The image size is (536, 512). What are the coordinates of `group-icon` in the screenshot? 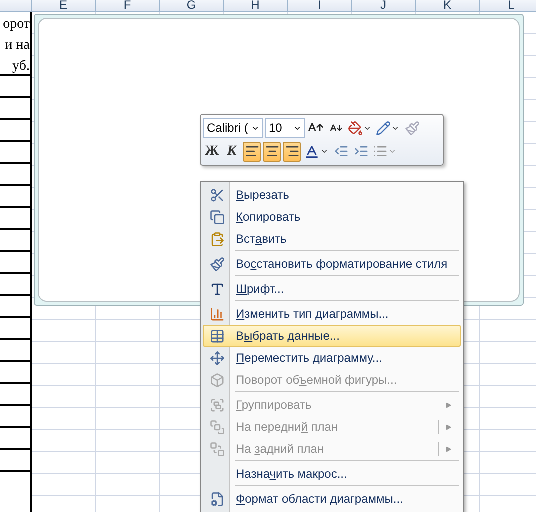 It's located at (217, 405).